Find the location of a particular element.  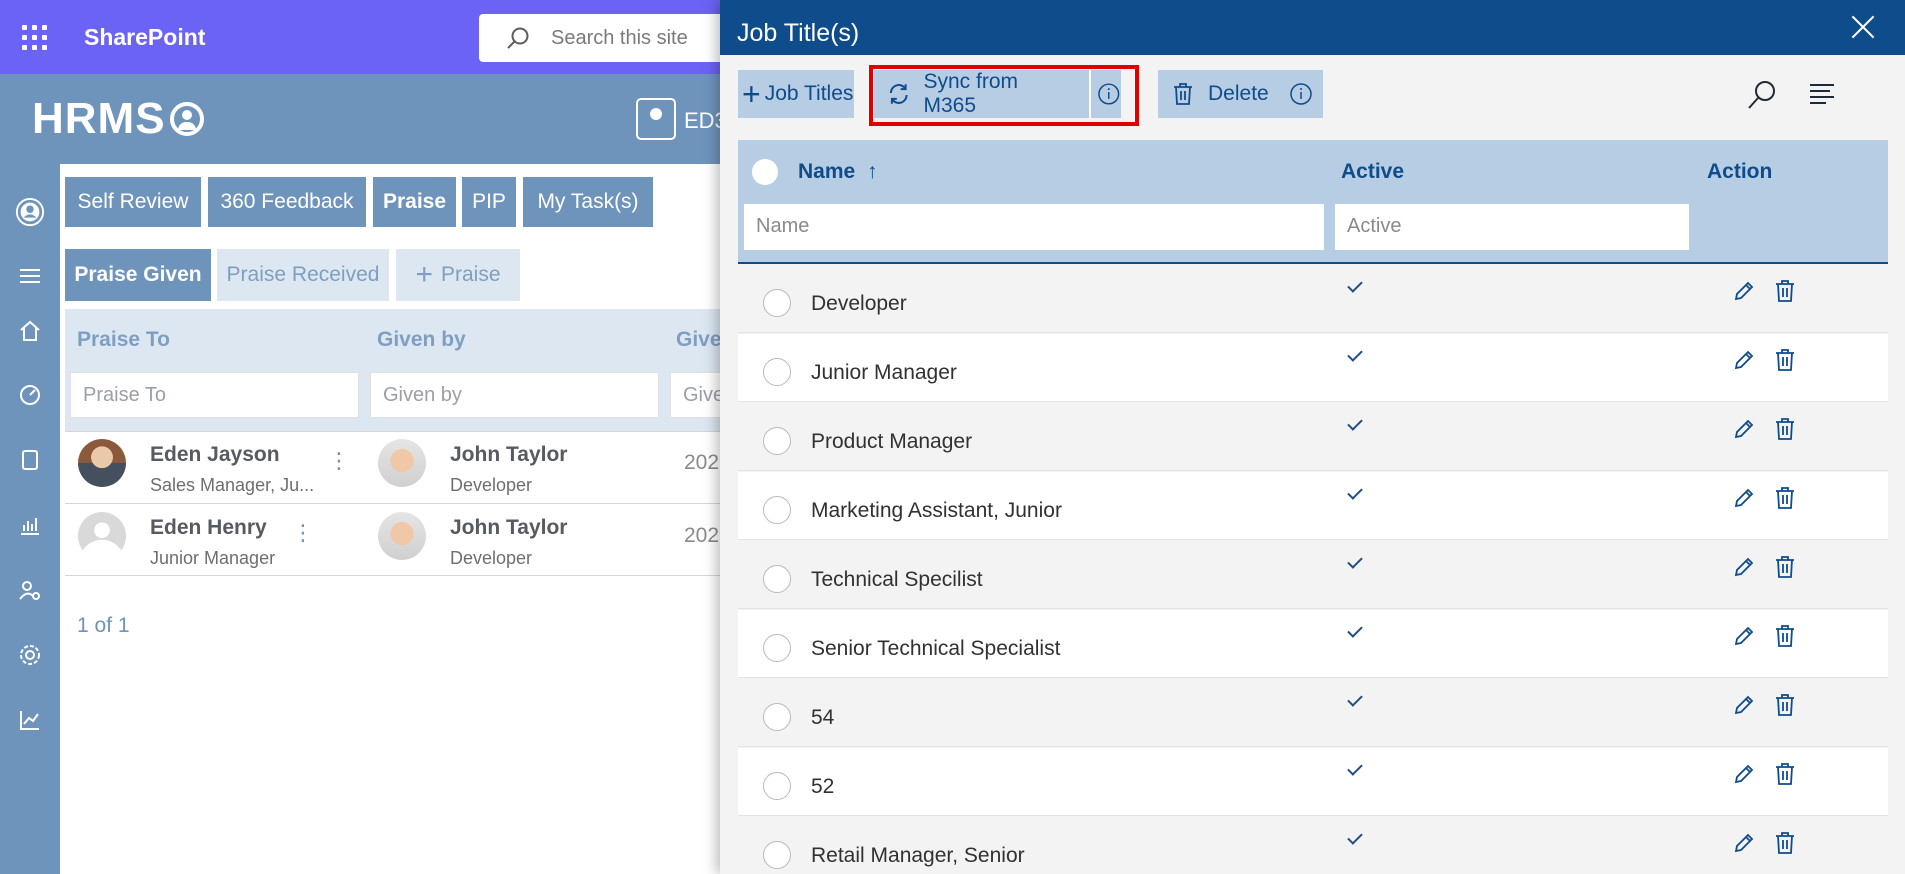

column-options-icon is located at coordinates (1822, 93).